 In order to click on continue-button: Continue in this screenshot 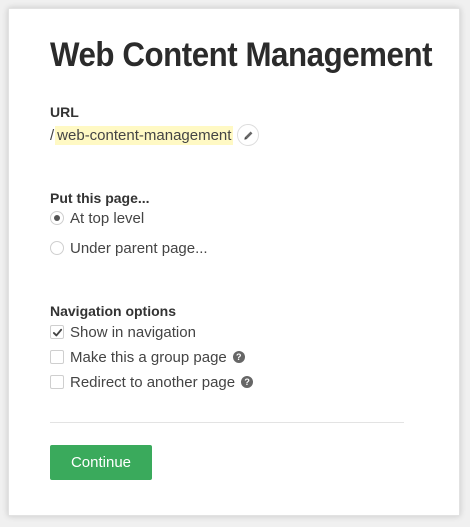, I will do `click(101, 462)`.